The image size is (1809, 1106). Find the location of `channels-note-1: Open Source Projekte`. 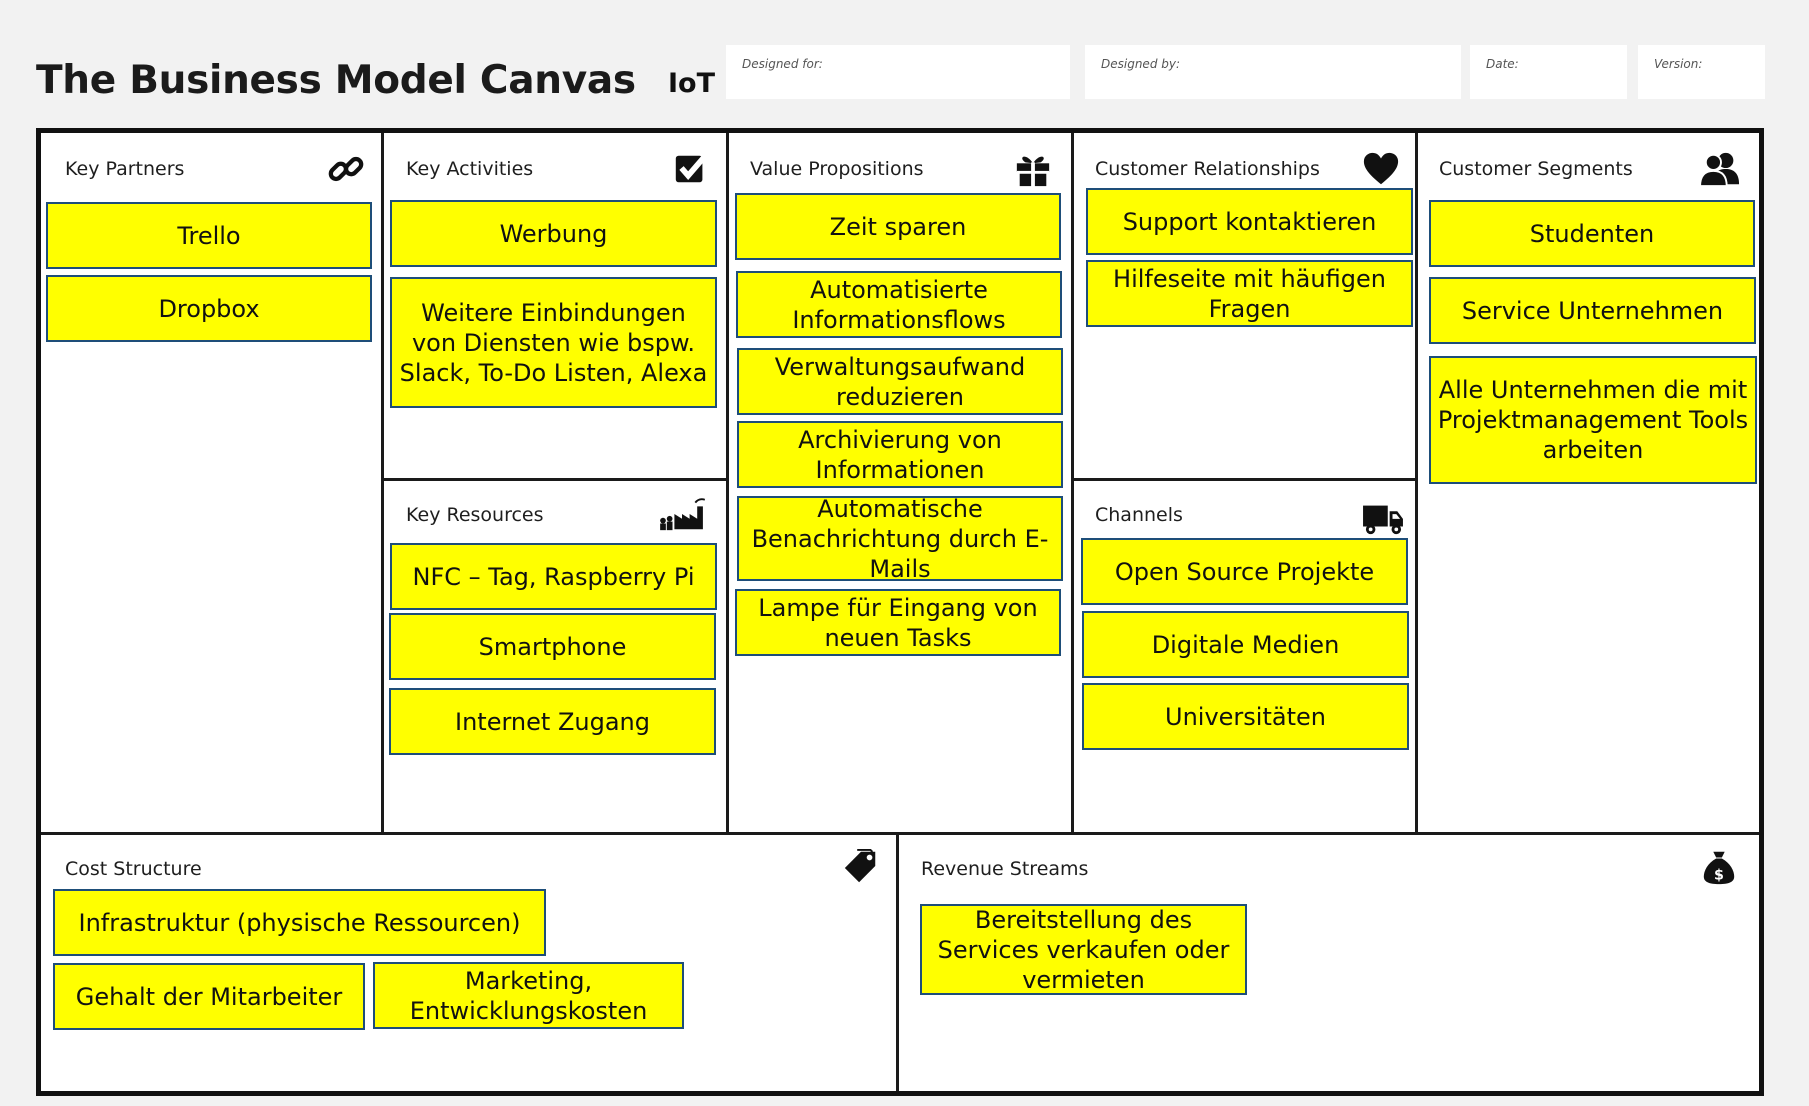

channels-note-1: Open Source Projekte is located at coordinates (1244, 571).